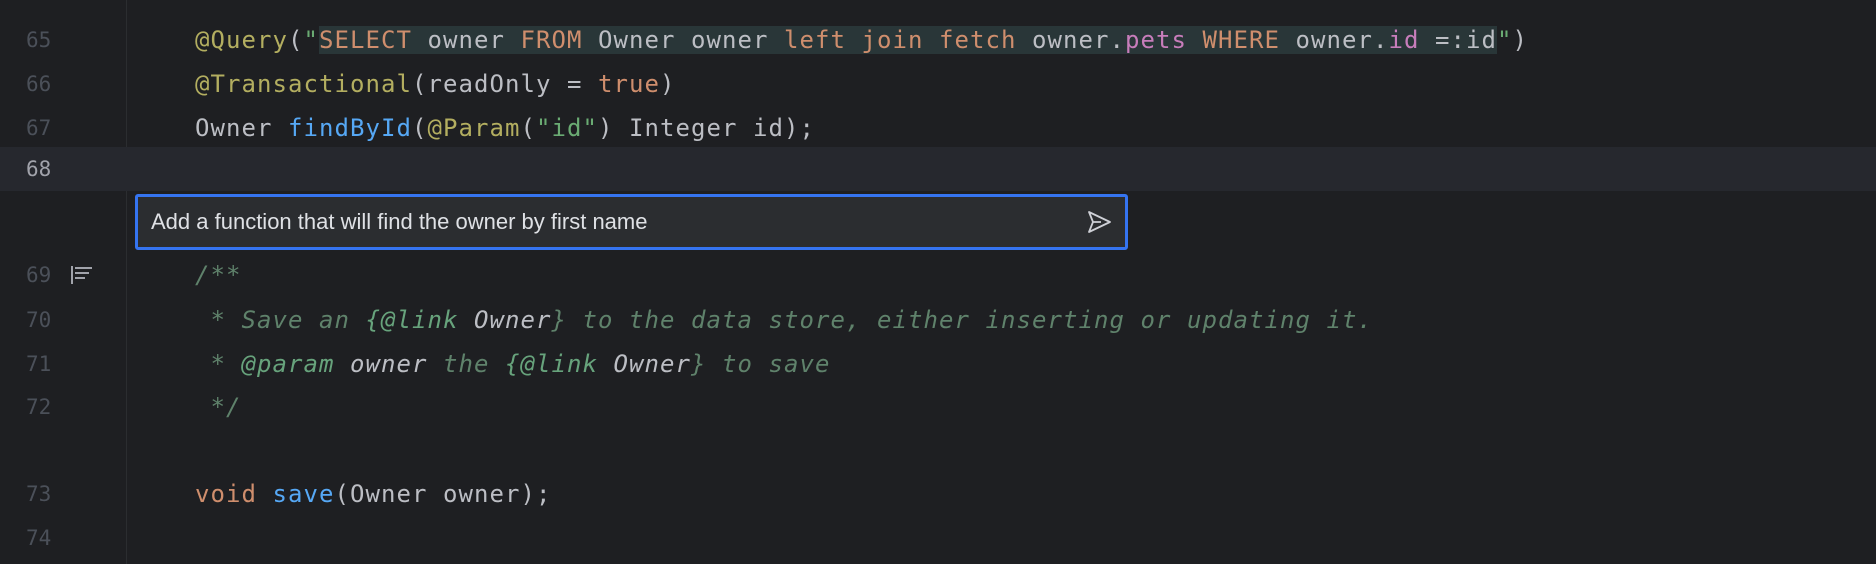  I want to click on ai-prompt-box, so click(631, 222).